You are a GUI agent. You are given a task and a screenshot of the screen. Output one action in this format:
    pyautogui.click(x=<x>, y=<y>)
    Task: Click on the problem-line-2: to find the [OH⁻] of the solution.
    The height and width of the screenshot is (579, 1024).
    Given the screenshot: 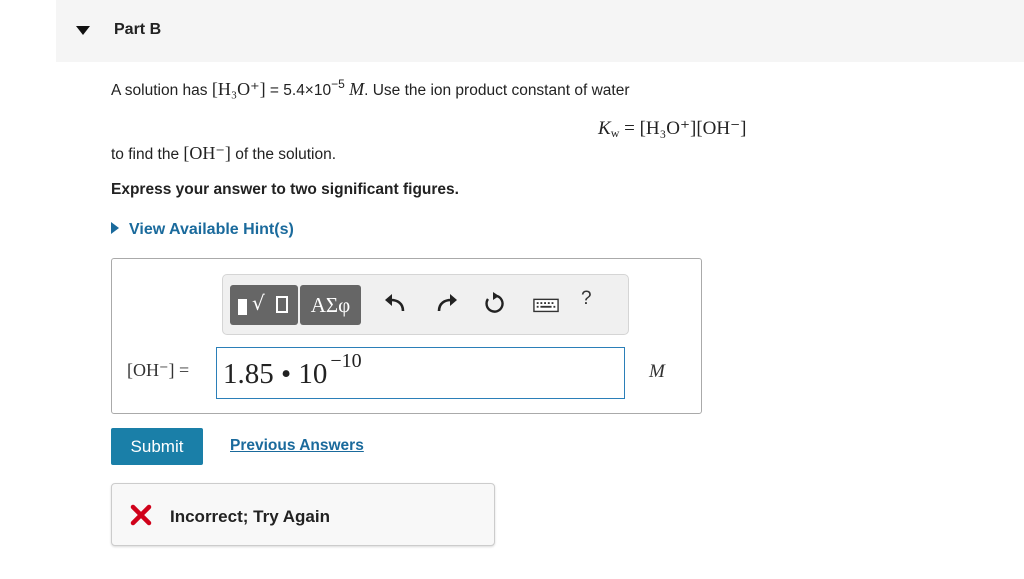 What is the action you would take?
    pyautogui.click(x=223, y=153)
    